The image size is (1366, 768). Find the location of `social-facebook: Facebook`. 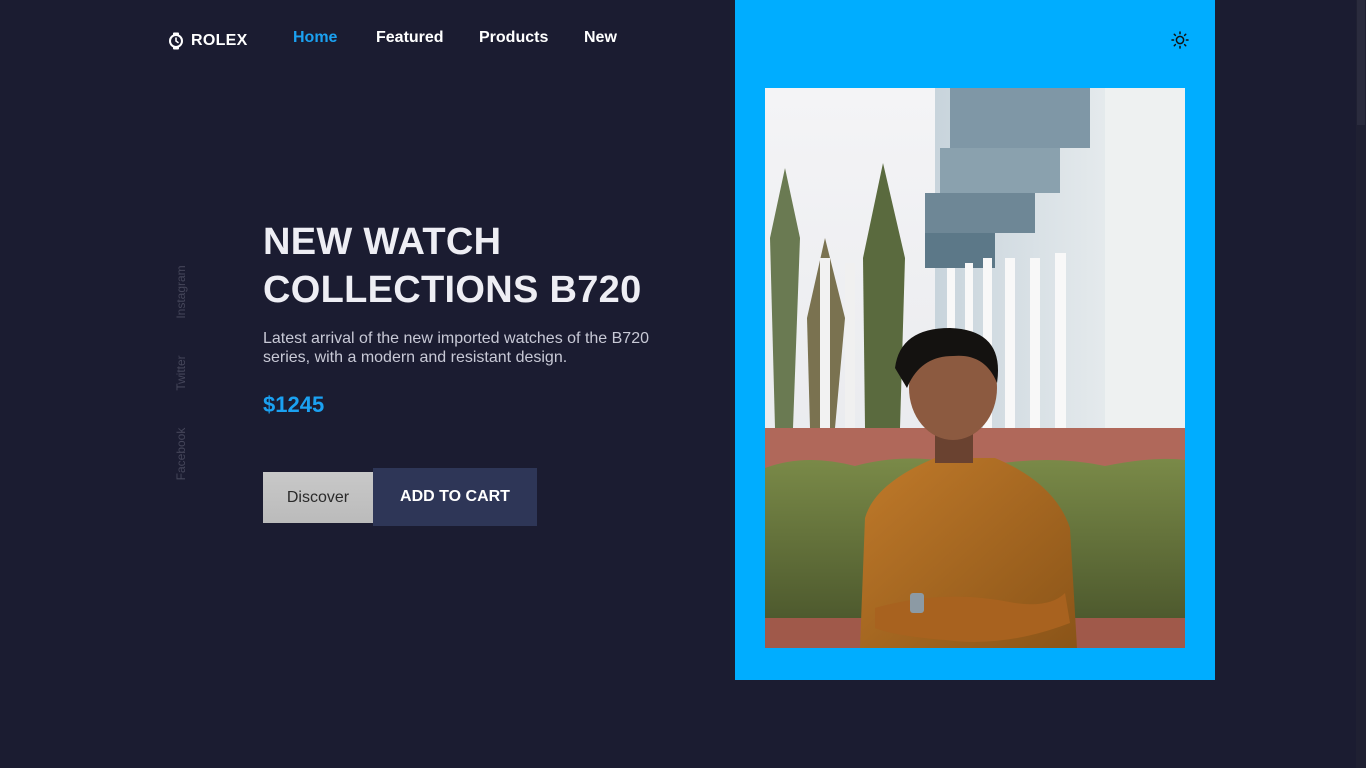

social-facebook: Facebook is located at coordinates (181, 454).